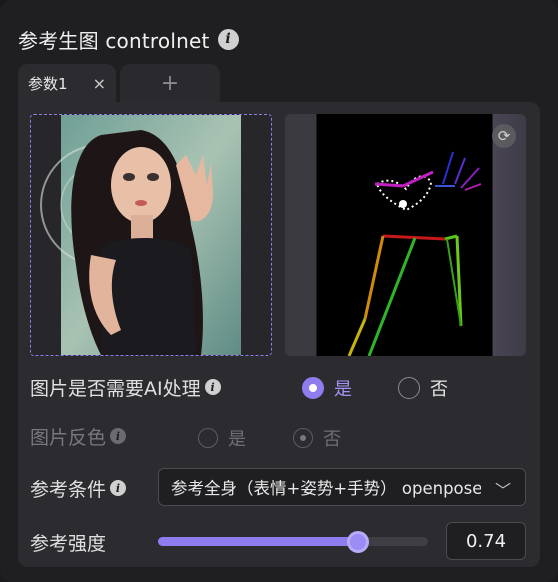  What do you see at coordinates (317, 438) in the screenshot?
I see `invert-no: 否` at bounding box center [317, 438].